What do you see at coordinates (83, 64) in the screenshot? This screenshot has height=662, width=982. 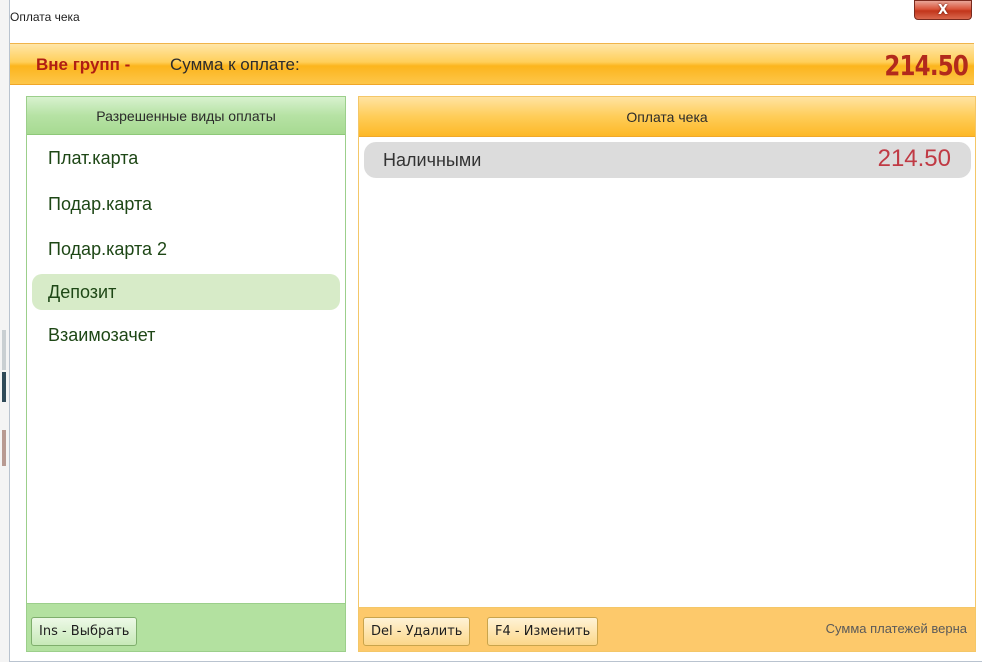 I see `group-name: Вне групп -` at bounding box center [83, 64].